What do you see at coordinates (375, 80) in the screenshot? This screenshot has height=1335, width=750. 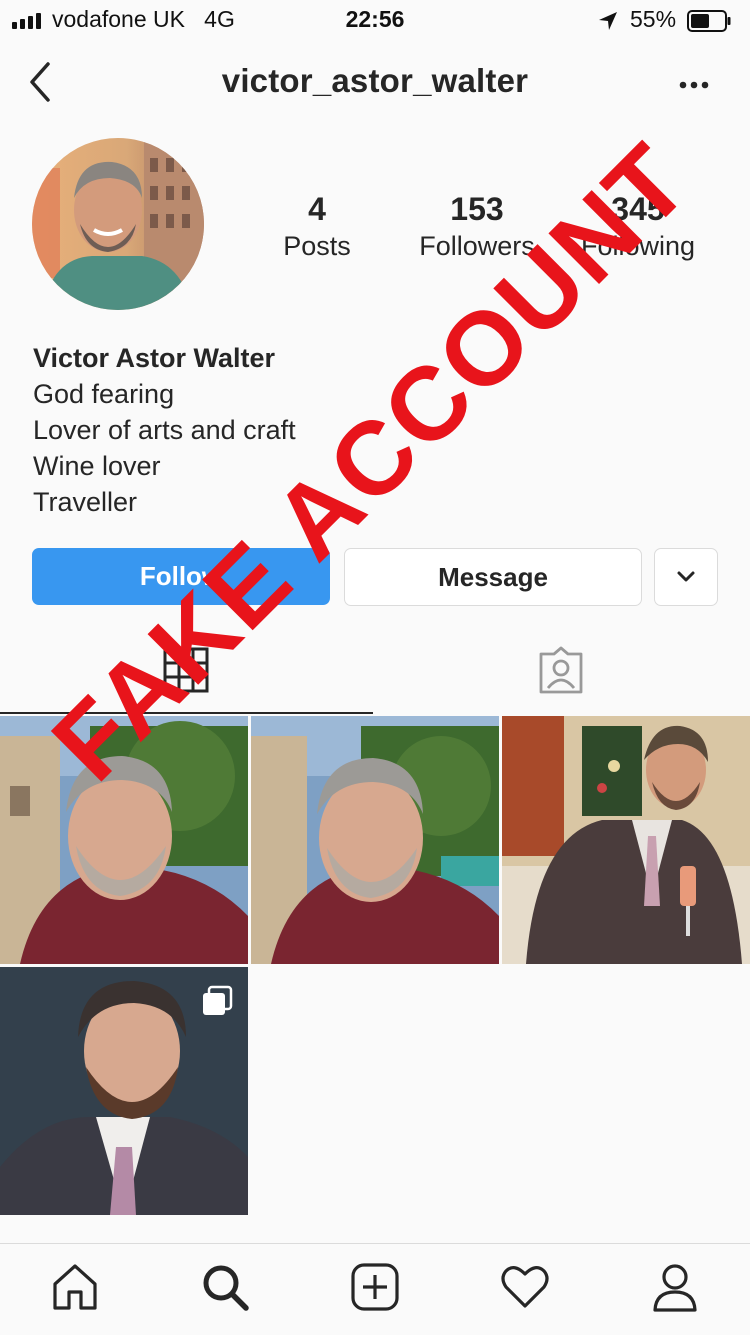 I see `profile-username: victor_astor_walter` at bounding box center [375, 80].